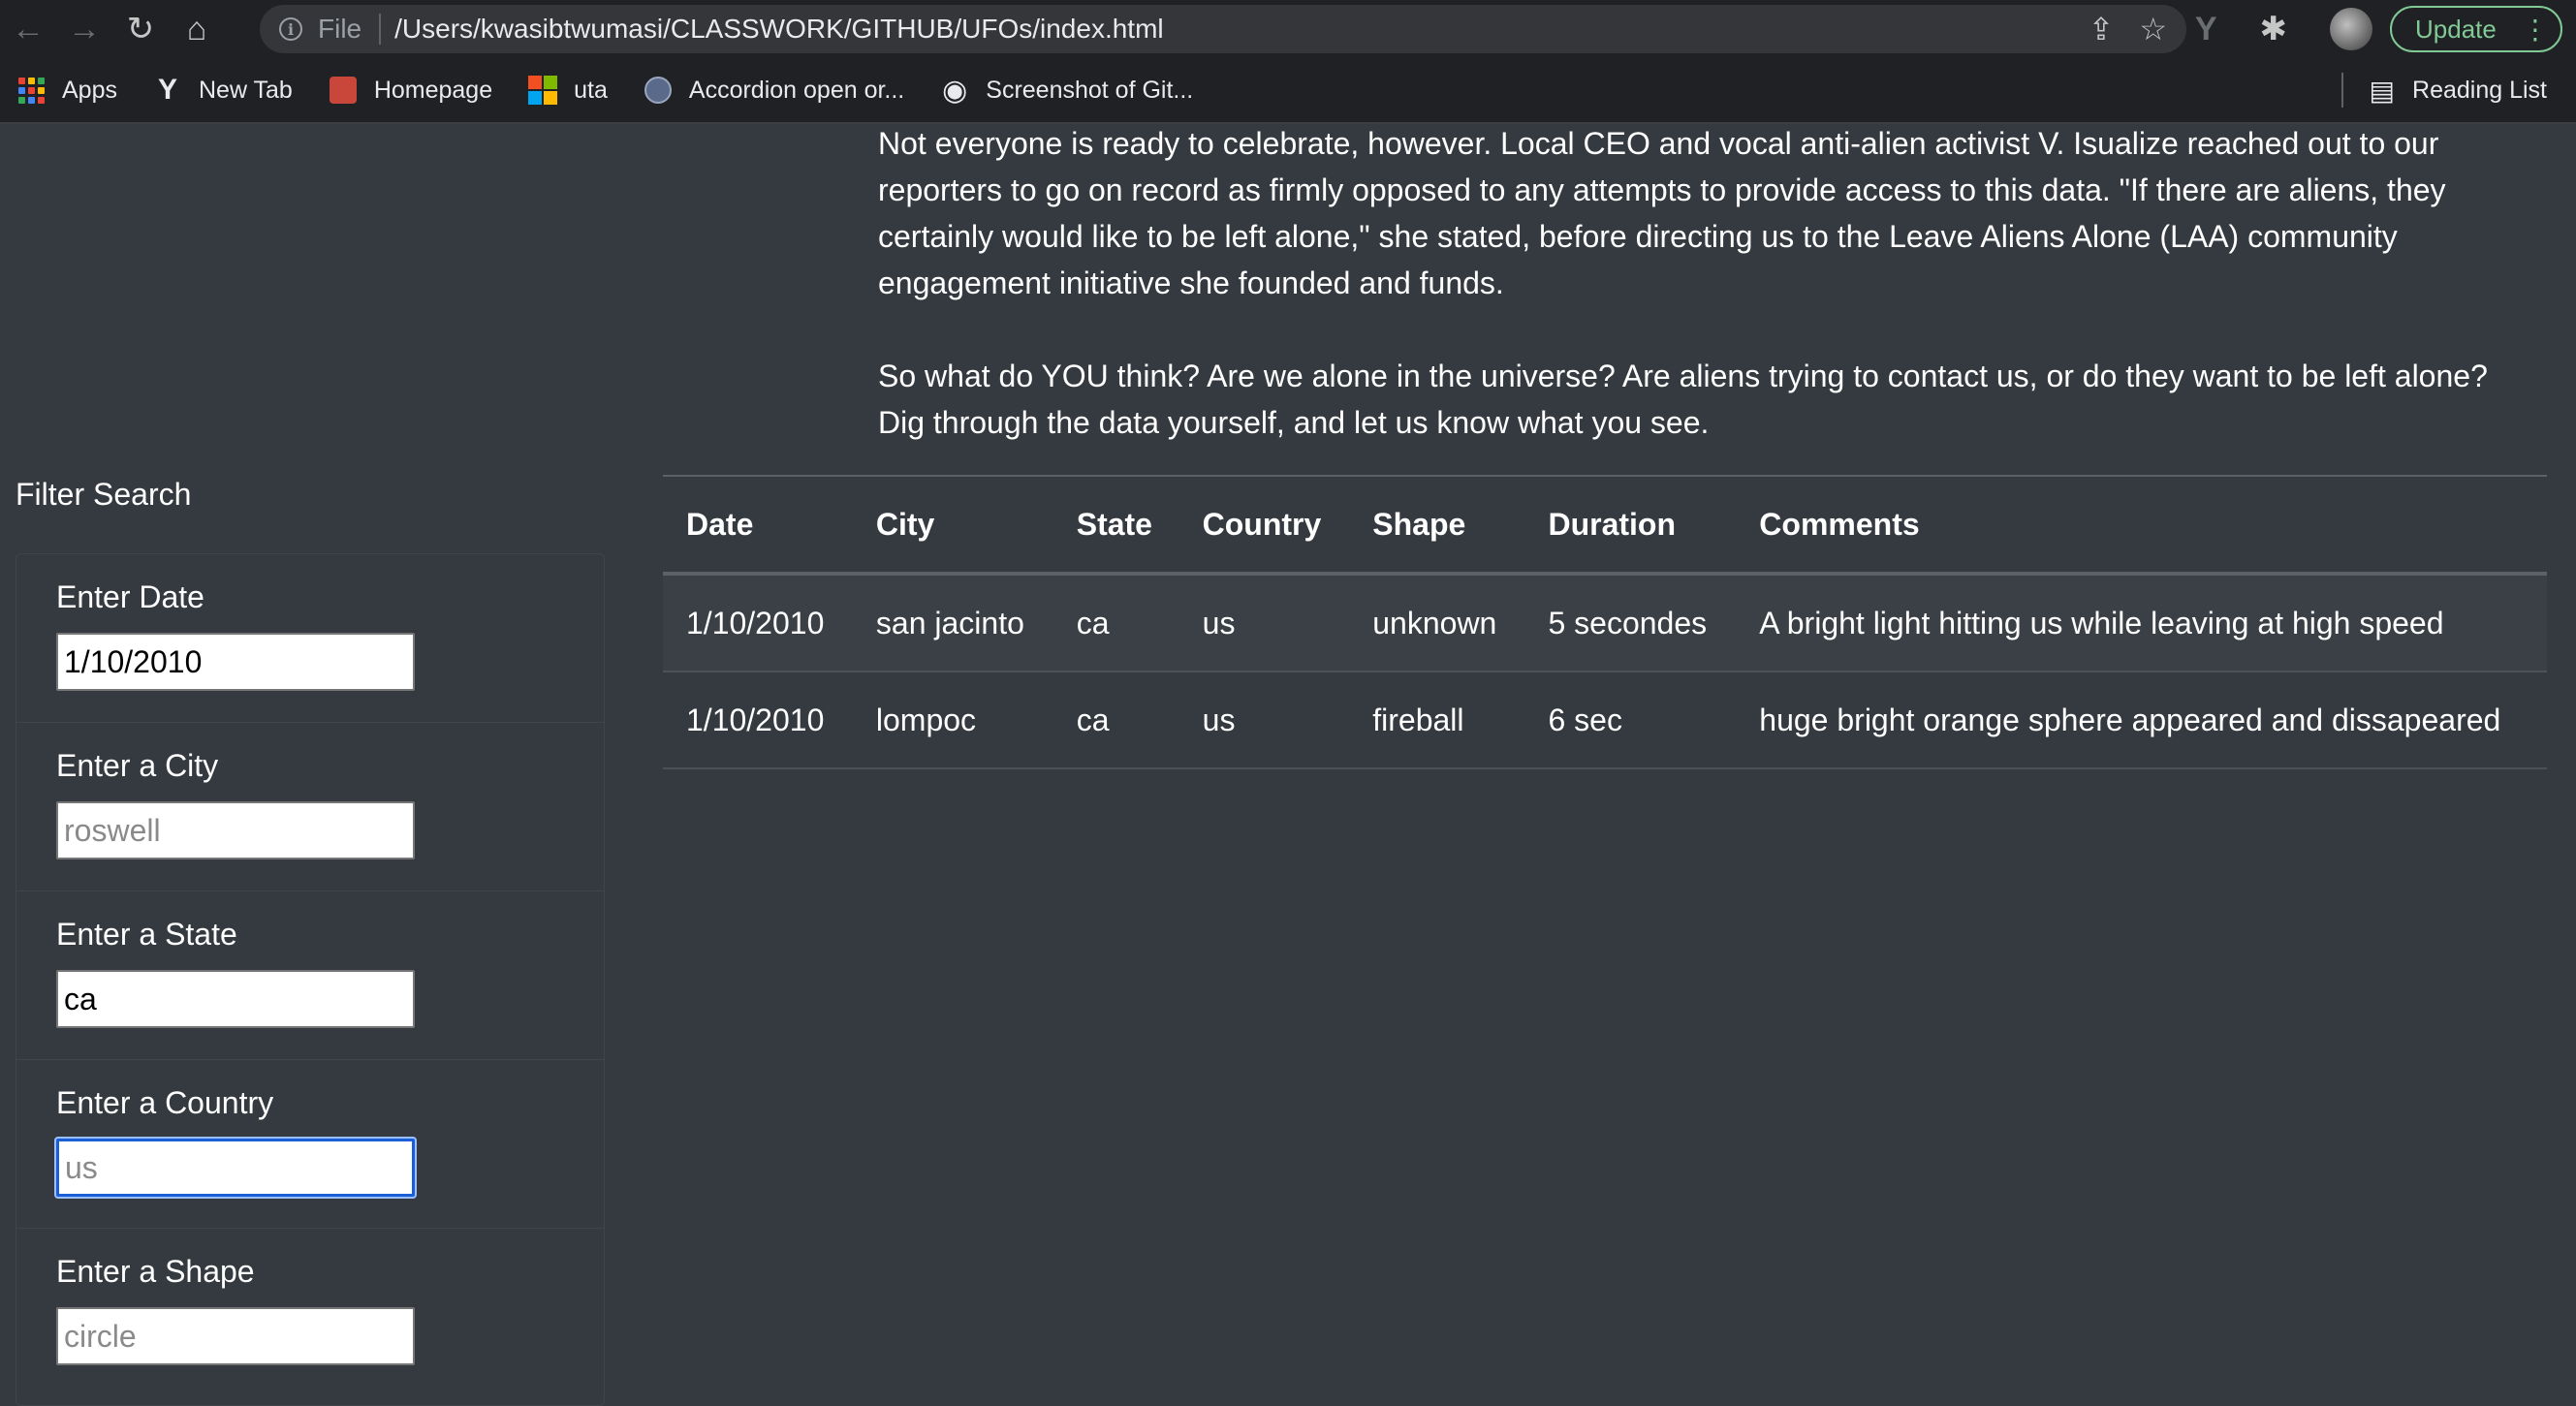 This screenshot has width=2576, height=1406. What do you see at coordinates (235, 999) in the screenshot?
I see `state-input` at bounding box center [235, 999].